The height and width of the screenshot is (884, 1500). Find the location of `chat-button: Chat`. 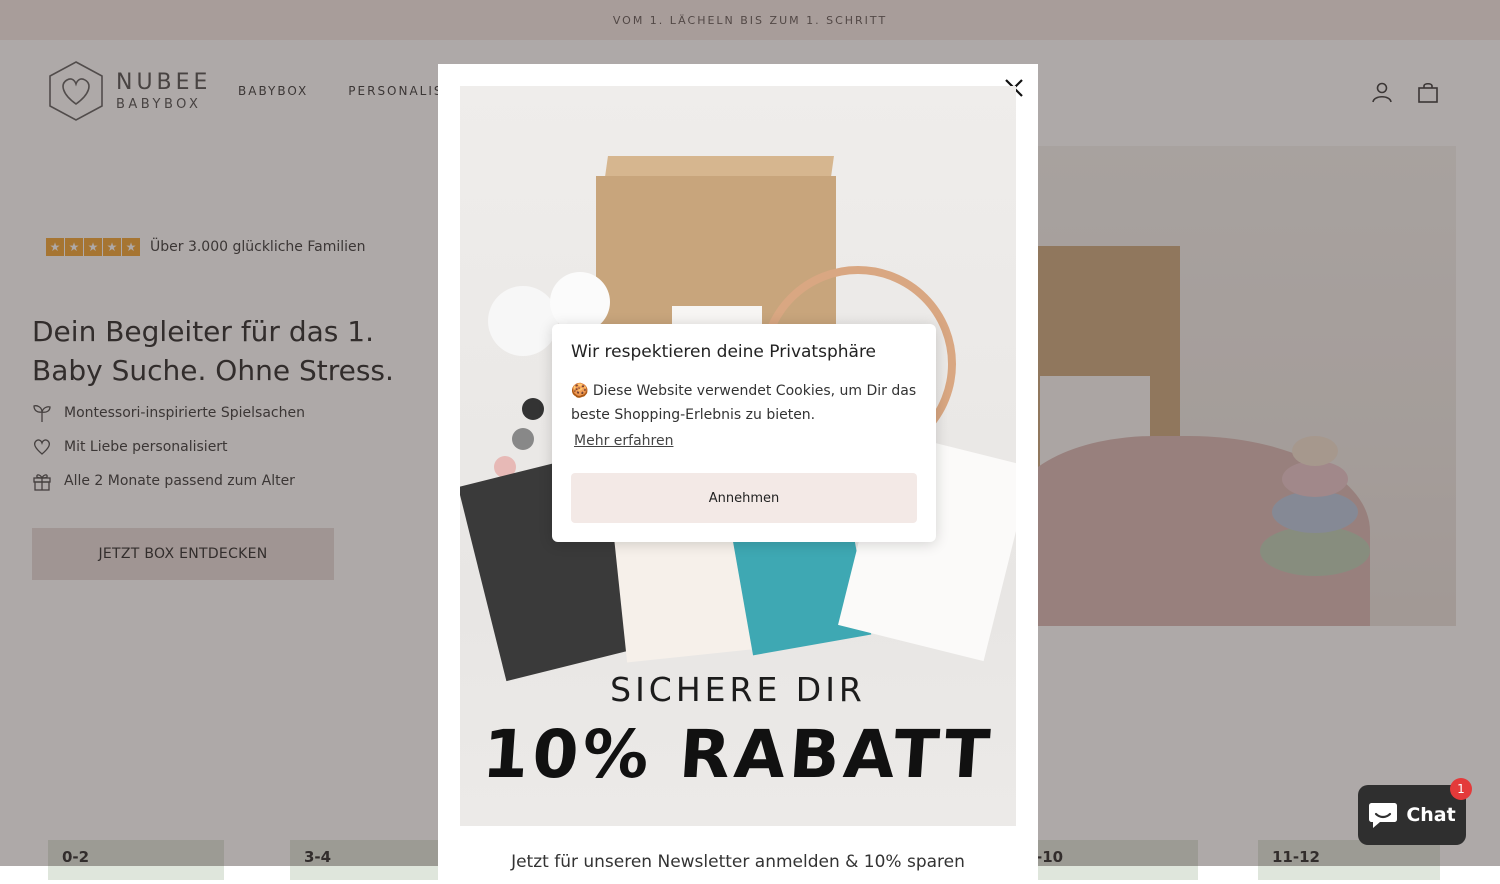

chat-button: Chat is located at coordinates (1412, 815).